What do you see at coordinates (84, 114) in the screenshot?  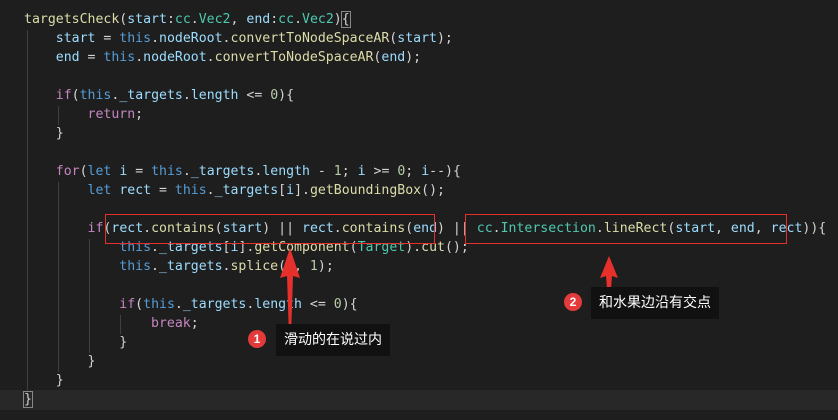 I see `code-line-6: return;` at bounding box center [84, 114].